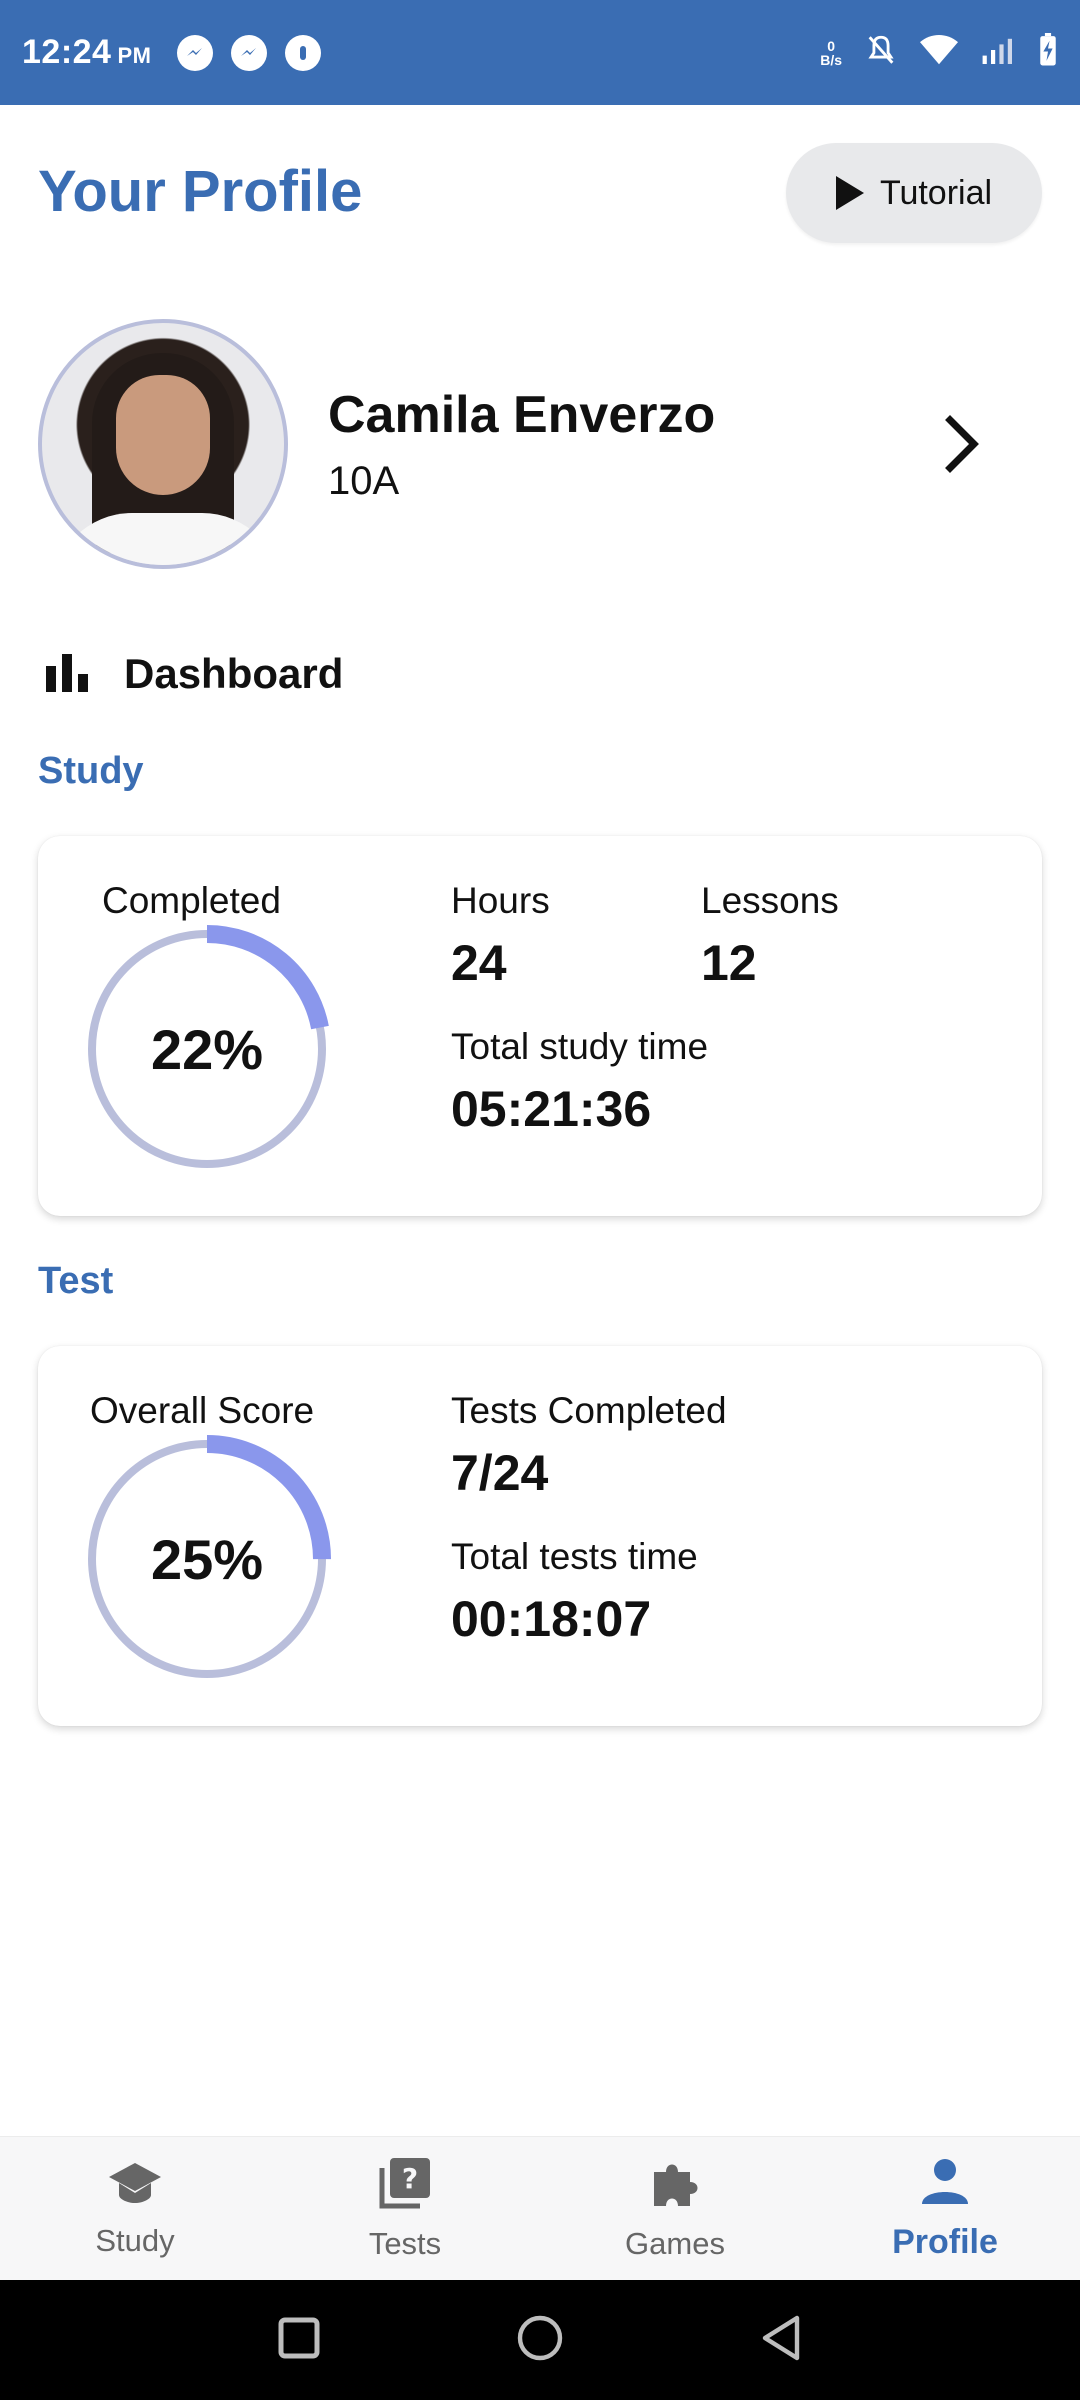 The image size is (1080, 2400). Describe the element at coordinates (500, 1473) in the screenshot. I see `tests-completed-value: 7/24` at that location.